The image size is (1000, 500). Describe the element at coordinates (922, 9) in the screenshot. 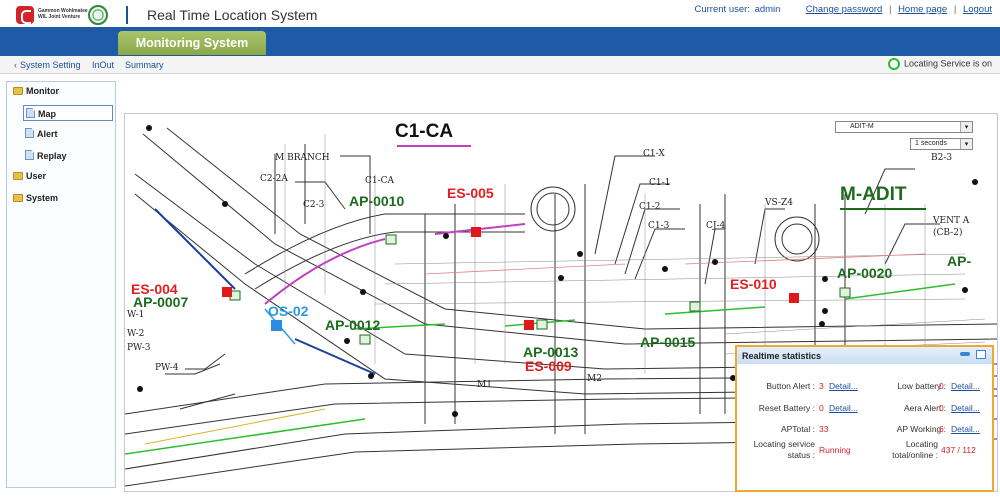

I see `home-page-link: Home page` at that location.